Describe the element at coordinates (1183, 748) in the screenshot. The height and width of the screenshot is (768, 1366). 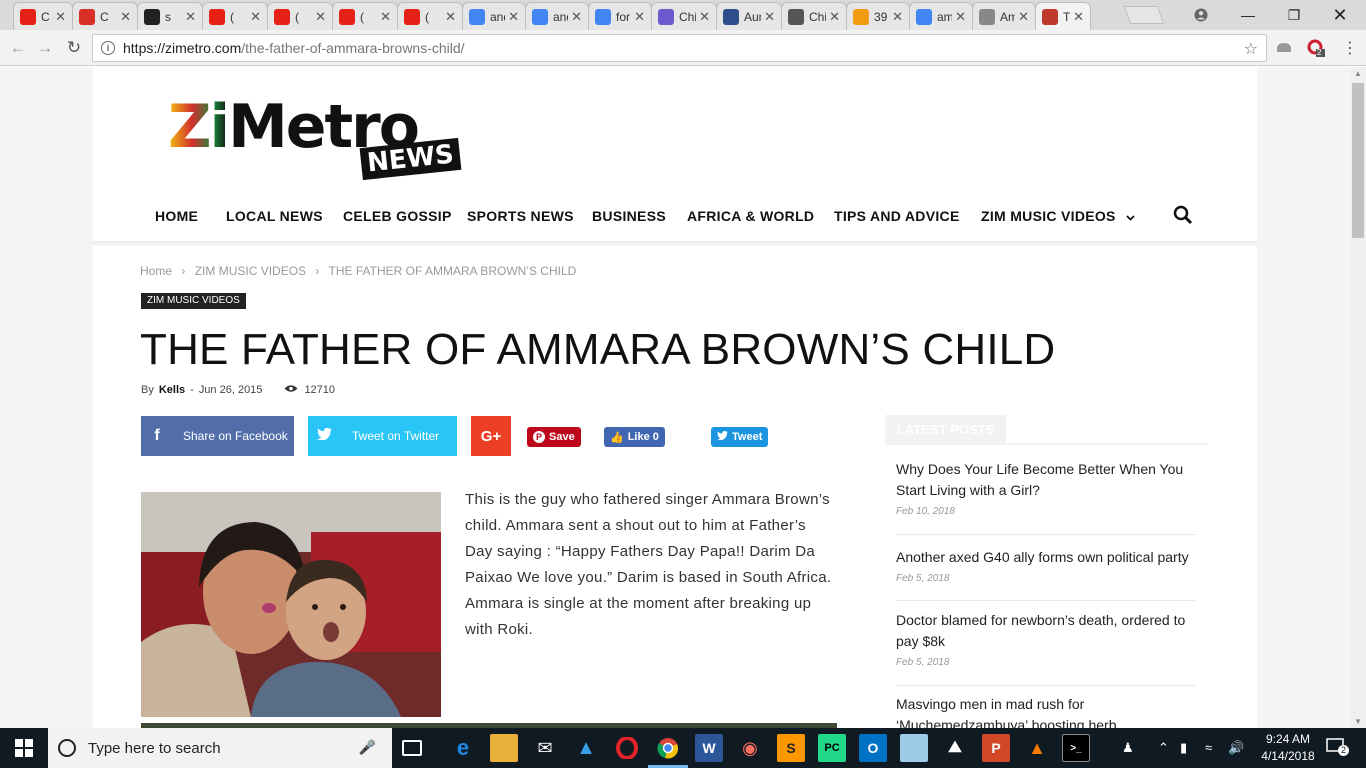
I see `battery-icon: ▮` at that location.